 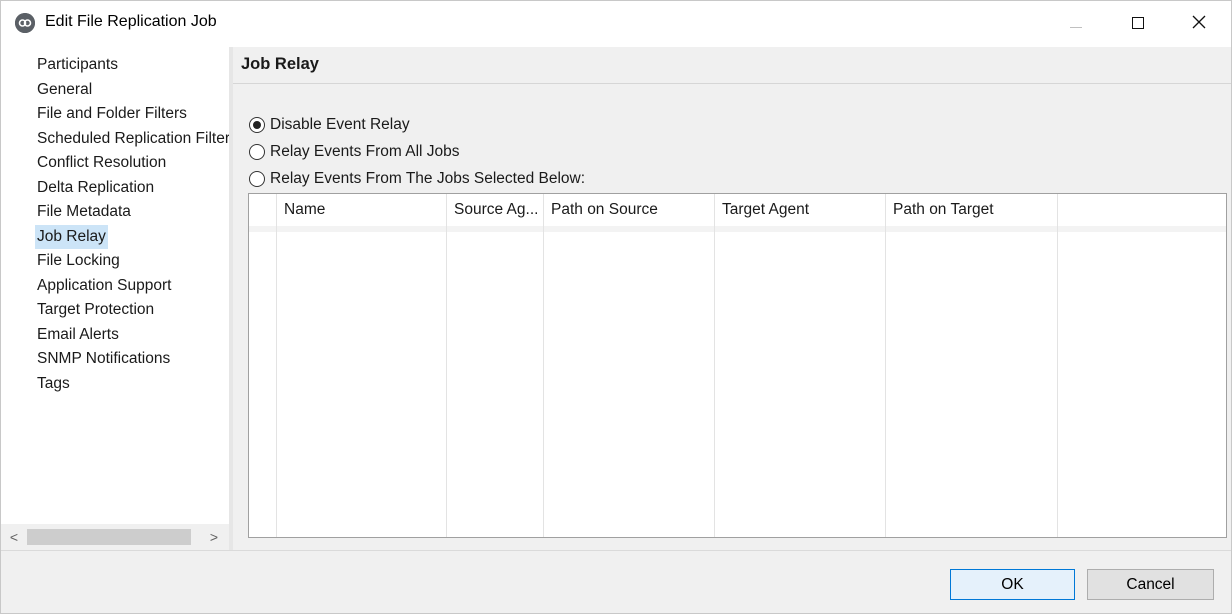 What do you see at coordinates (25, 23) in the screenshot?
I see `peer-logo-icon` at bounding box center [25, 23].